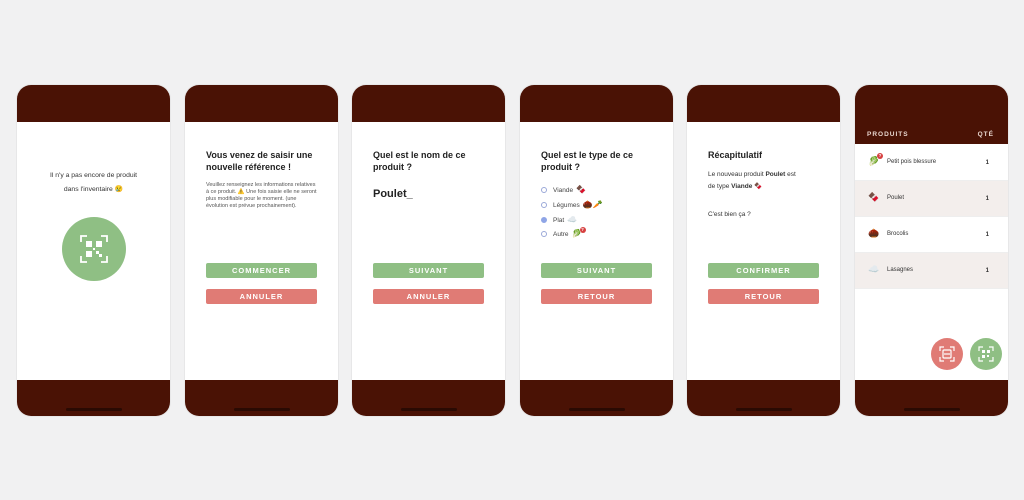  What do you see at coordinates (419, 161) in the screenshot?
I see `page-title: Quel est le nom de ce produit ?` at bounding box center [419, 161].